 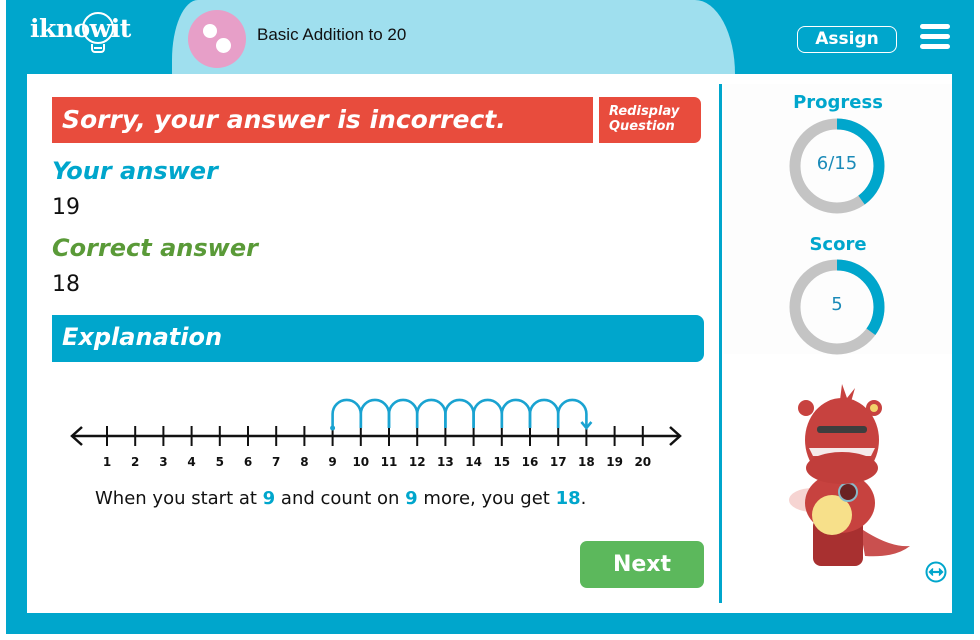 What do you see at coordinates (417, 462) in the screenshot?
I see `number-line-label: 12` at bounding box center [417, 462].